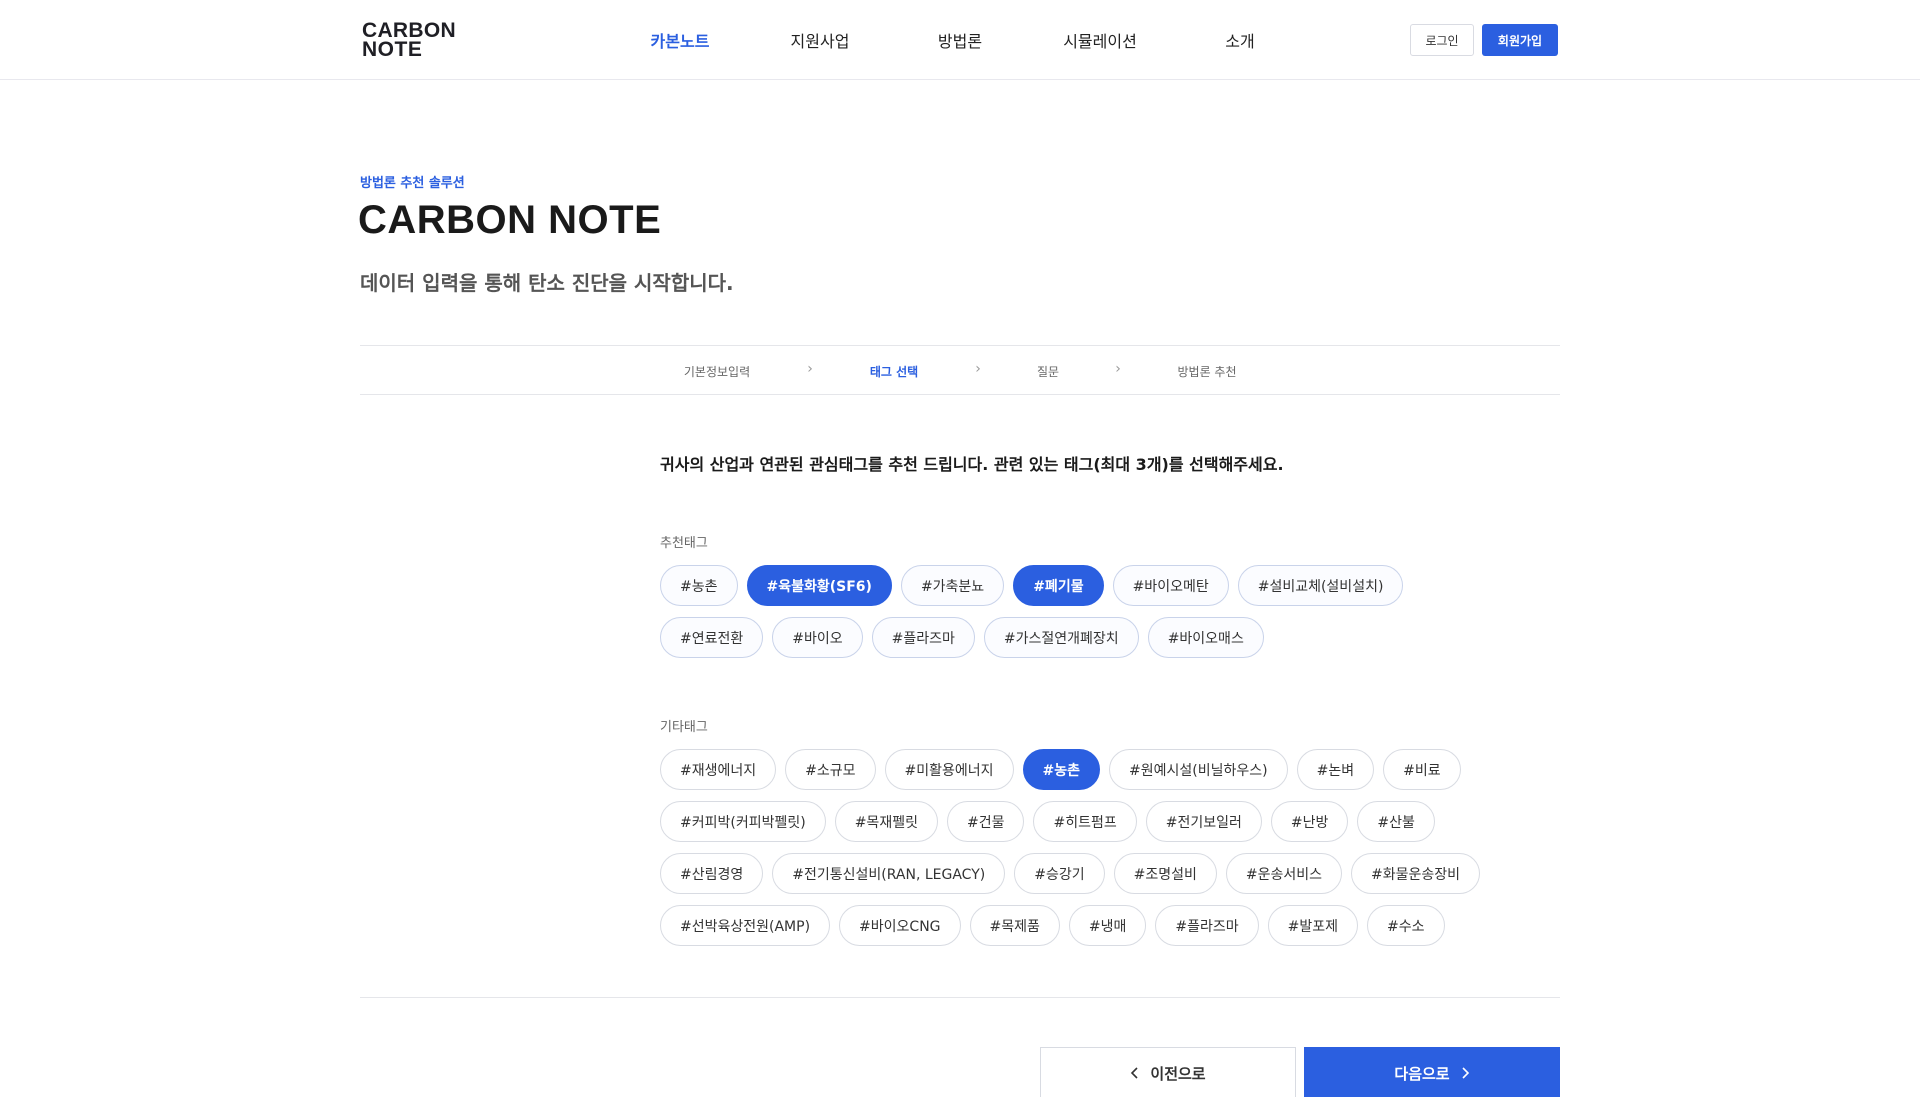 This screenshot has width=1920, height=1097. Describe the element at coordinates (1178, 1073) in the screenshot. I see `previous-button-label: 이전으로` at that location.